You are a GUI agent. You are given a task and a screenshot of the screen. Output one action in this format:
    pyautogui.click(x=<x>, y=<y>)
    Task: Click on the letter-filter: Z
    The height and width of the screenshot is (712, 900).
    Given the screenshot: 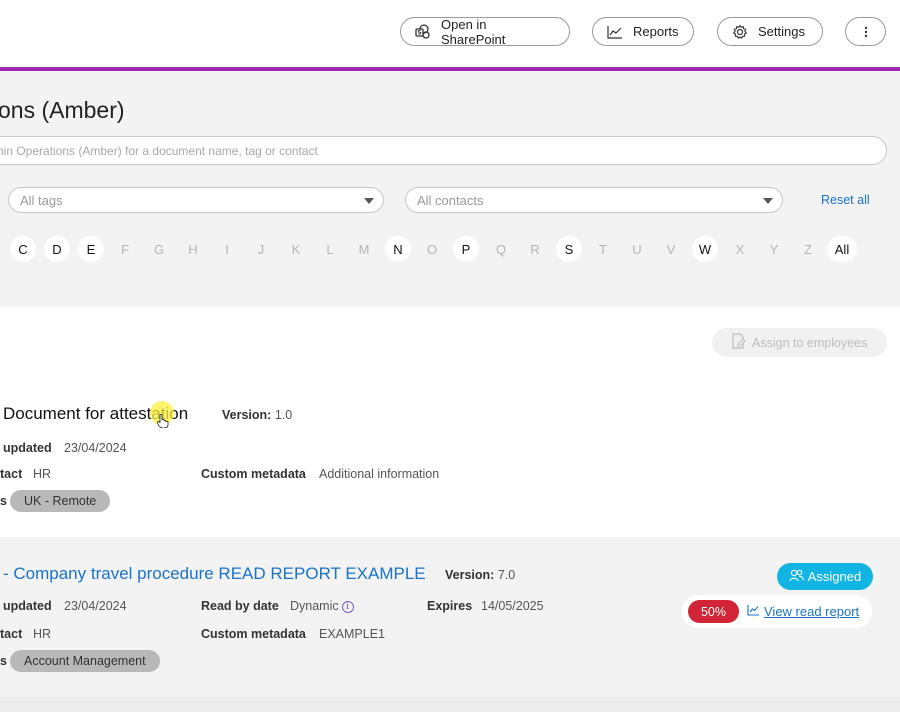 What is the action you would take?
    pyautogui.click(x=808, y=249)
    